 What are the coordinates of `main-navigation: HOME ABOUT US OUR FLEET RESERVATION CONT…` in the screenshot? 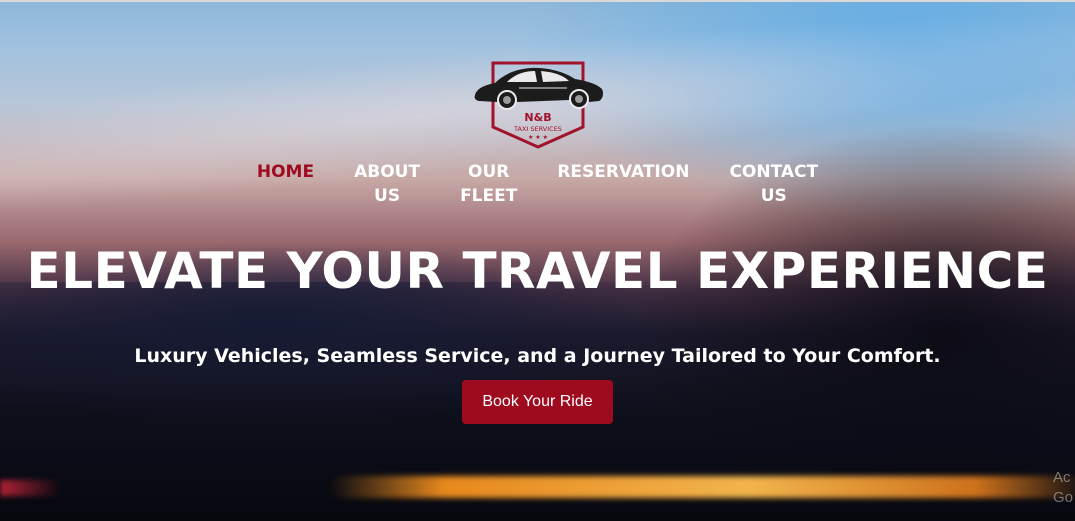 It's located at (537, 184).